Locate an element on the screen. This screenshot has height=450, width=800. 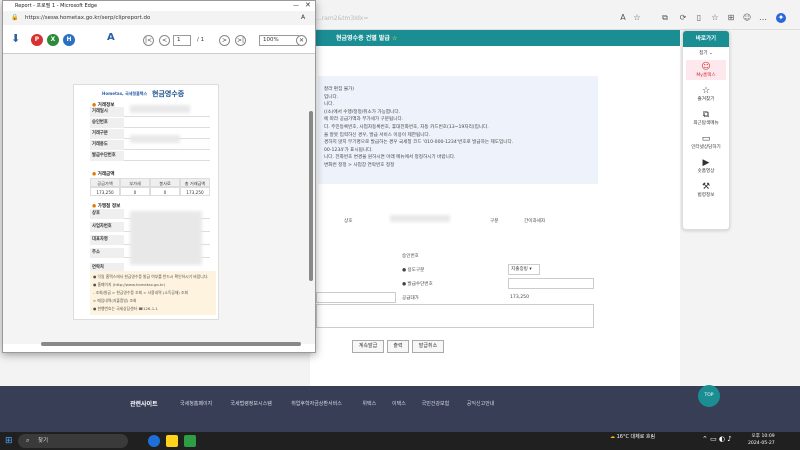
notice-line: 을 잘못 입력하신 경우, 발급 서비스 이용이 제한됩니다. is located at coordinates (377, 135).